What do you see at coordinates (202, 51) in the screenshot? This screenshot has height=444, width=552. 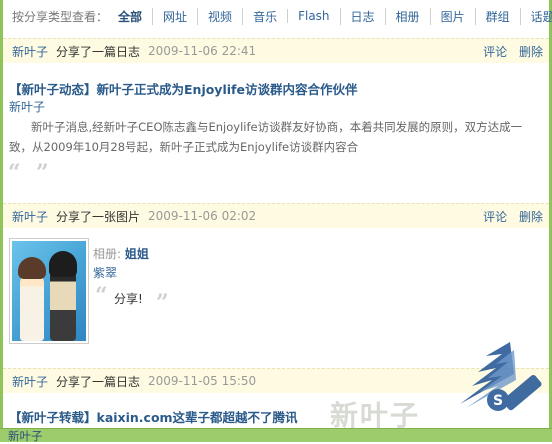 I see `timestamp: 2009-11-06 22:41` at bounding box center [202, 51].